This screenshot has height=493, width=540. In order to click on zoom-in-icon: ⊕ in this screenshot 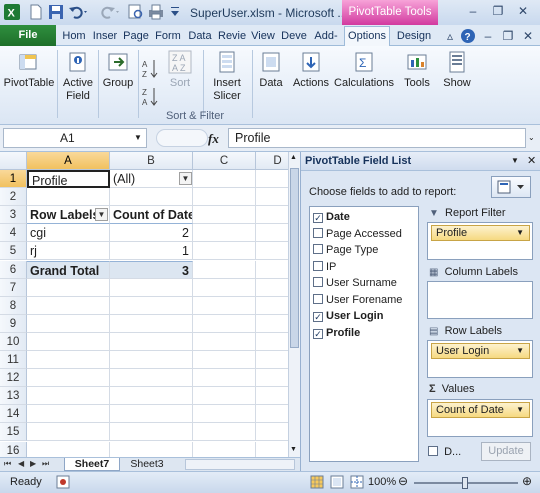, I will do `click(527, 481)`.